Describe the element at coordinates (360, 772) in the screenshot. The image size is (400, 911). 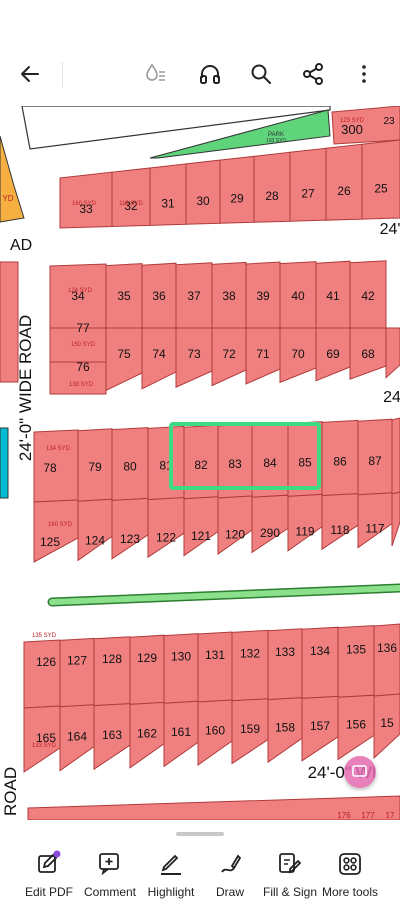
I see `floating-comment-button` at that location.